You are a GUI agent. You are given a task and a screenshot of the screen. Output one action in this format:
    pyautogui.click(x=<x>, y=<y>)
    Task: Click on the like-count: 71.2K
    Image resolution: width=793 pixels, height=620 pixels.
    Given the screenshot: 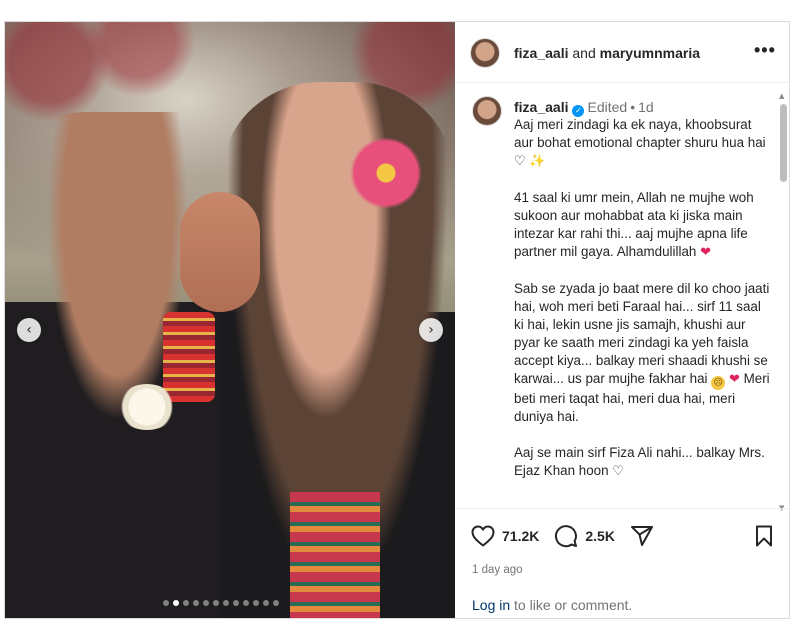 What is the action you would take?
    pyautogui.click(x=521, y=536)
    